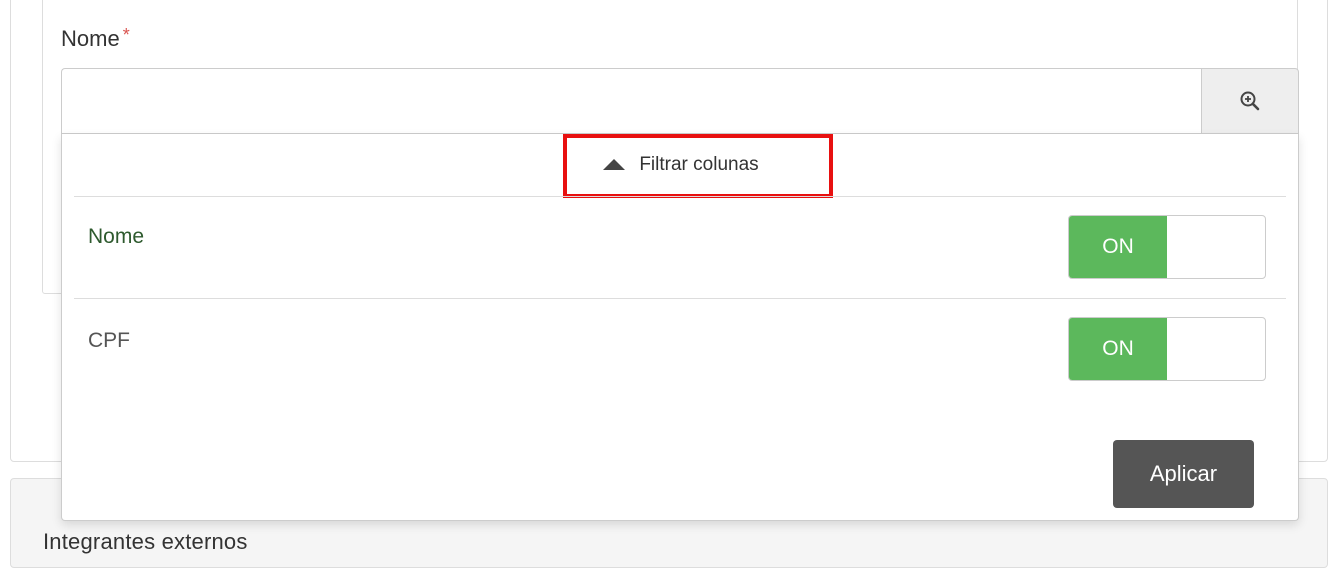 The width and height of the screenshot is (1334, 568). I want to click on column-toggle-cpf: ON, so click(1167, 349).